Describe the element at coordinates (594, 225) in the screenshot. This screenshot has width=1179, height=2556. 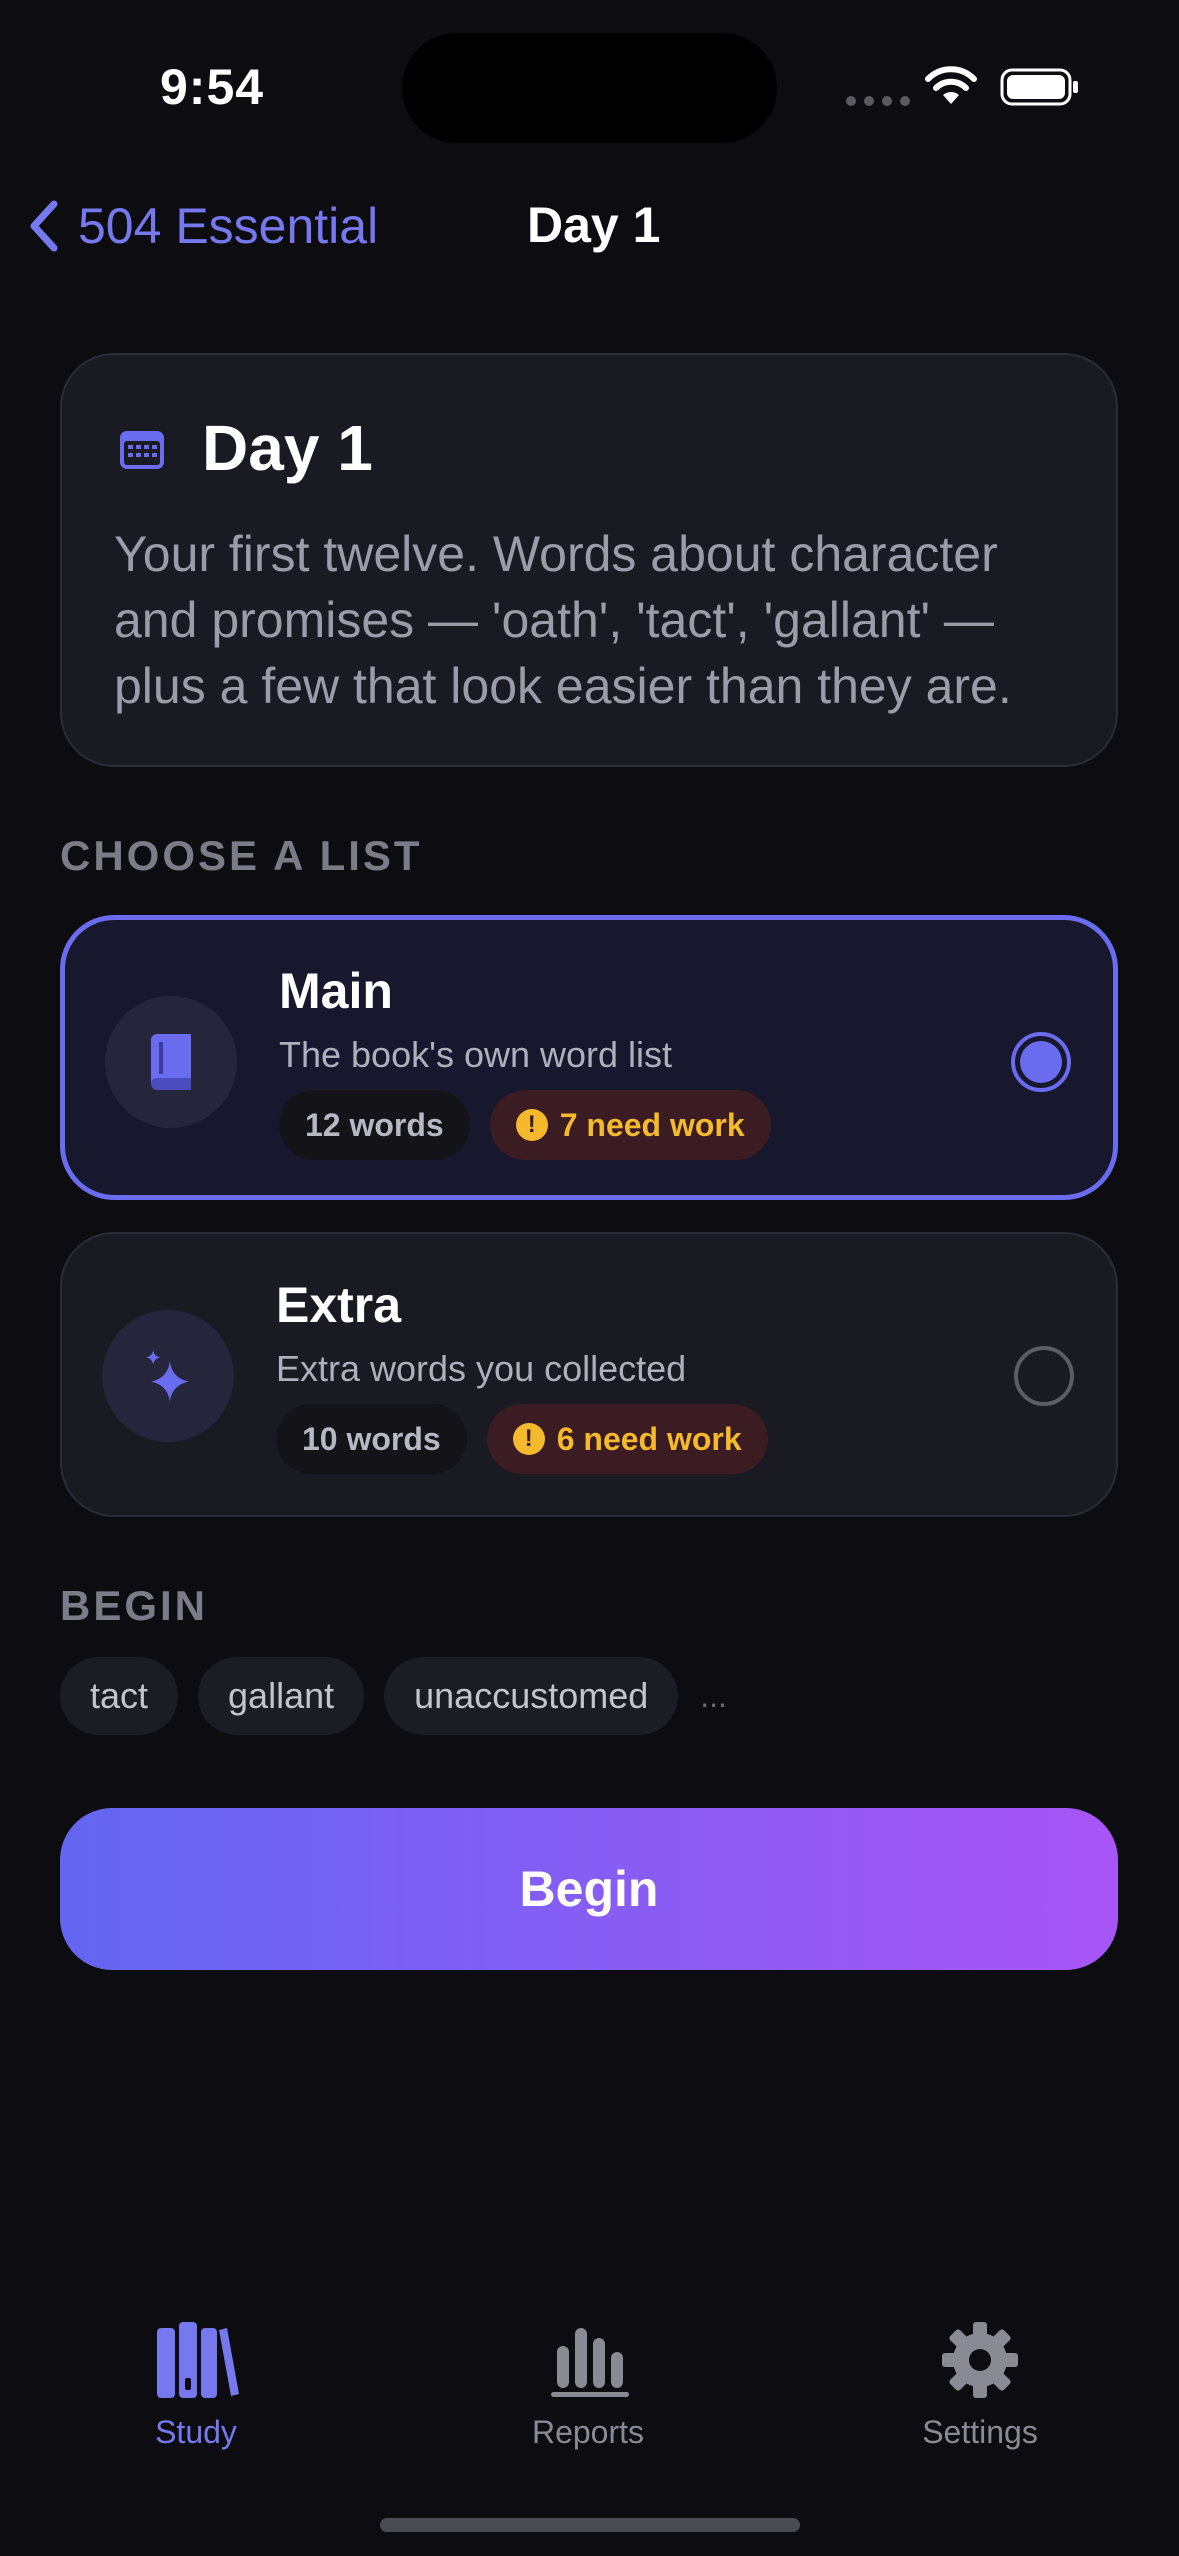
I see `nav-title: Day 1` at that location.